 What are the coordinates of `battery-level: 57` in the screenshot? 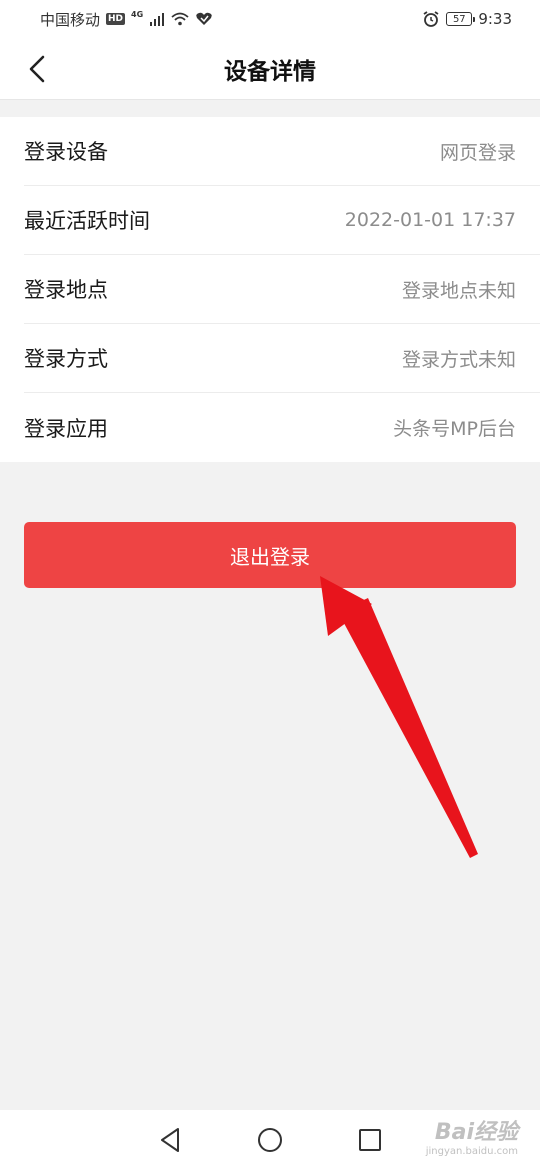 It's located at (459, 19).